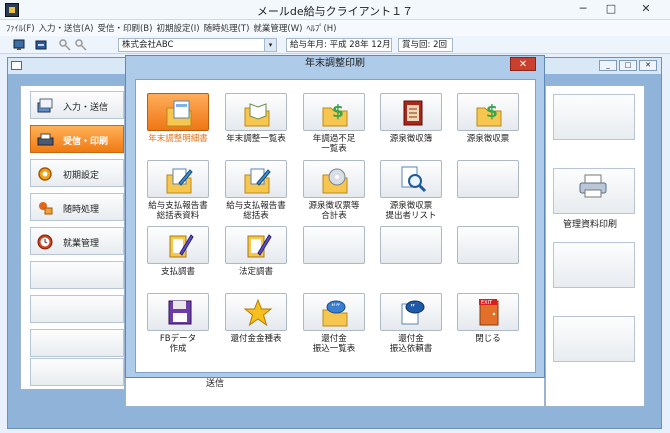 This screenshot has height=433, width=670. What do you see at coordinates (256, 139) in the screenshot?
I see `tile-label-1: 年末調整一覧表` at bounding box center [256, 139].